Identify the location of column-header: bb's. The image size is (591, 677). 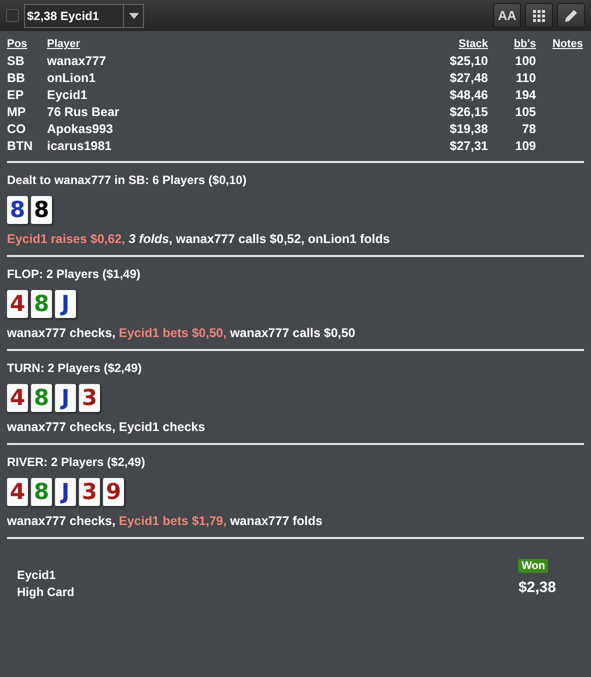
(512, 44).